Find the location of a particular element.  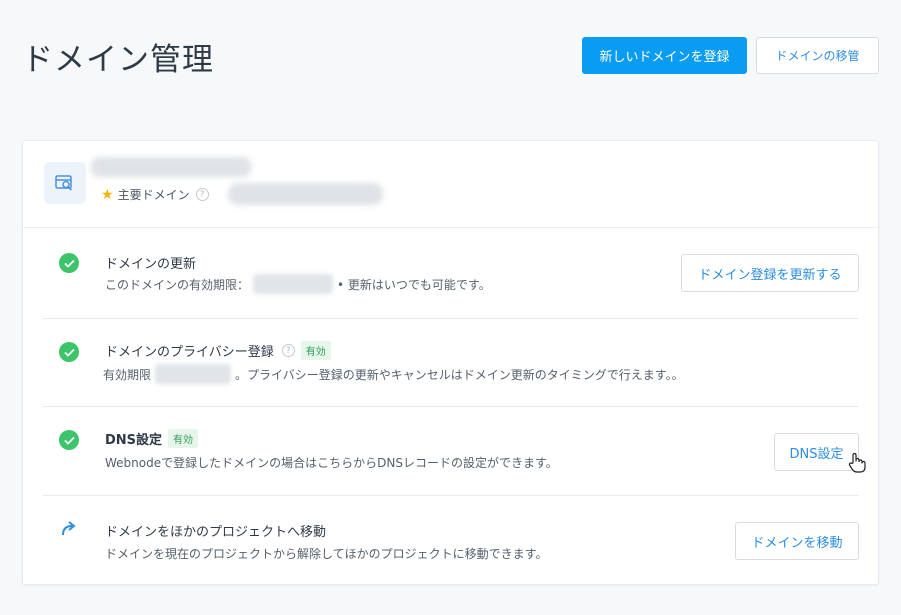

renewal-title-text: ドメインの更新 is located at coordinates (151, 264).